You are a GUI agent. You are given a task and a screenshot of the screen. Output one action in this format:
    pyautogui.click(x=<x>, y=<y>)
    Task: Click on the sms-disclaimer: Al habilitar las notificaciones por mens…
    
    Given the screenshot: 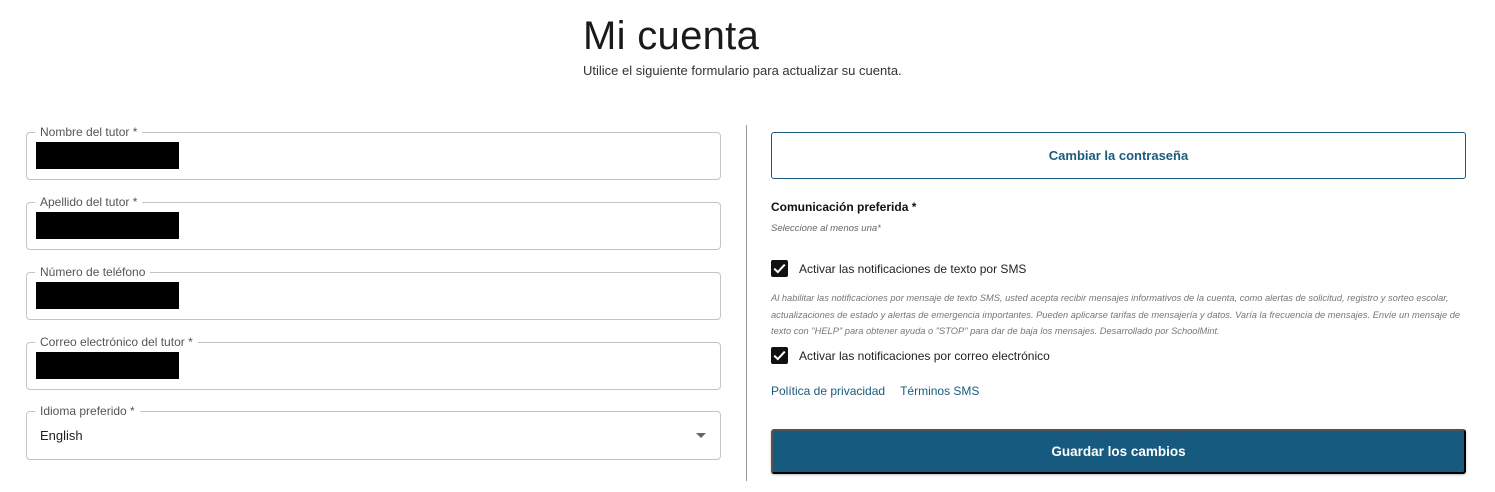 What is the action you would take?
    pyautogui.click(x=1116, y=314)
    